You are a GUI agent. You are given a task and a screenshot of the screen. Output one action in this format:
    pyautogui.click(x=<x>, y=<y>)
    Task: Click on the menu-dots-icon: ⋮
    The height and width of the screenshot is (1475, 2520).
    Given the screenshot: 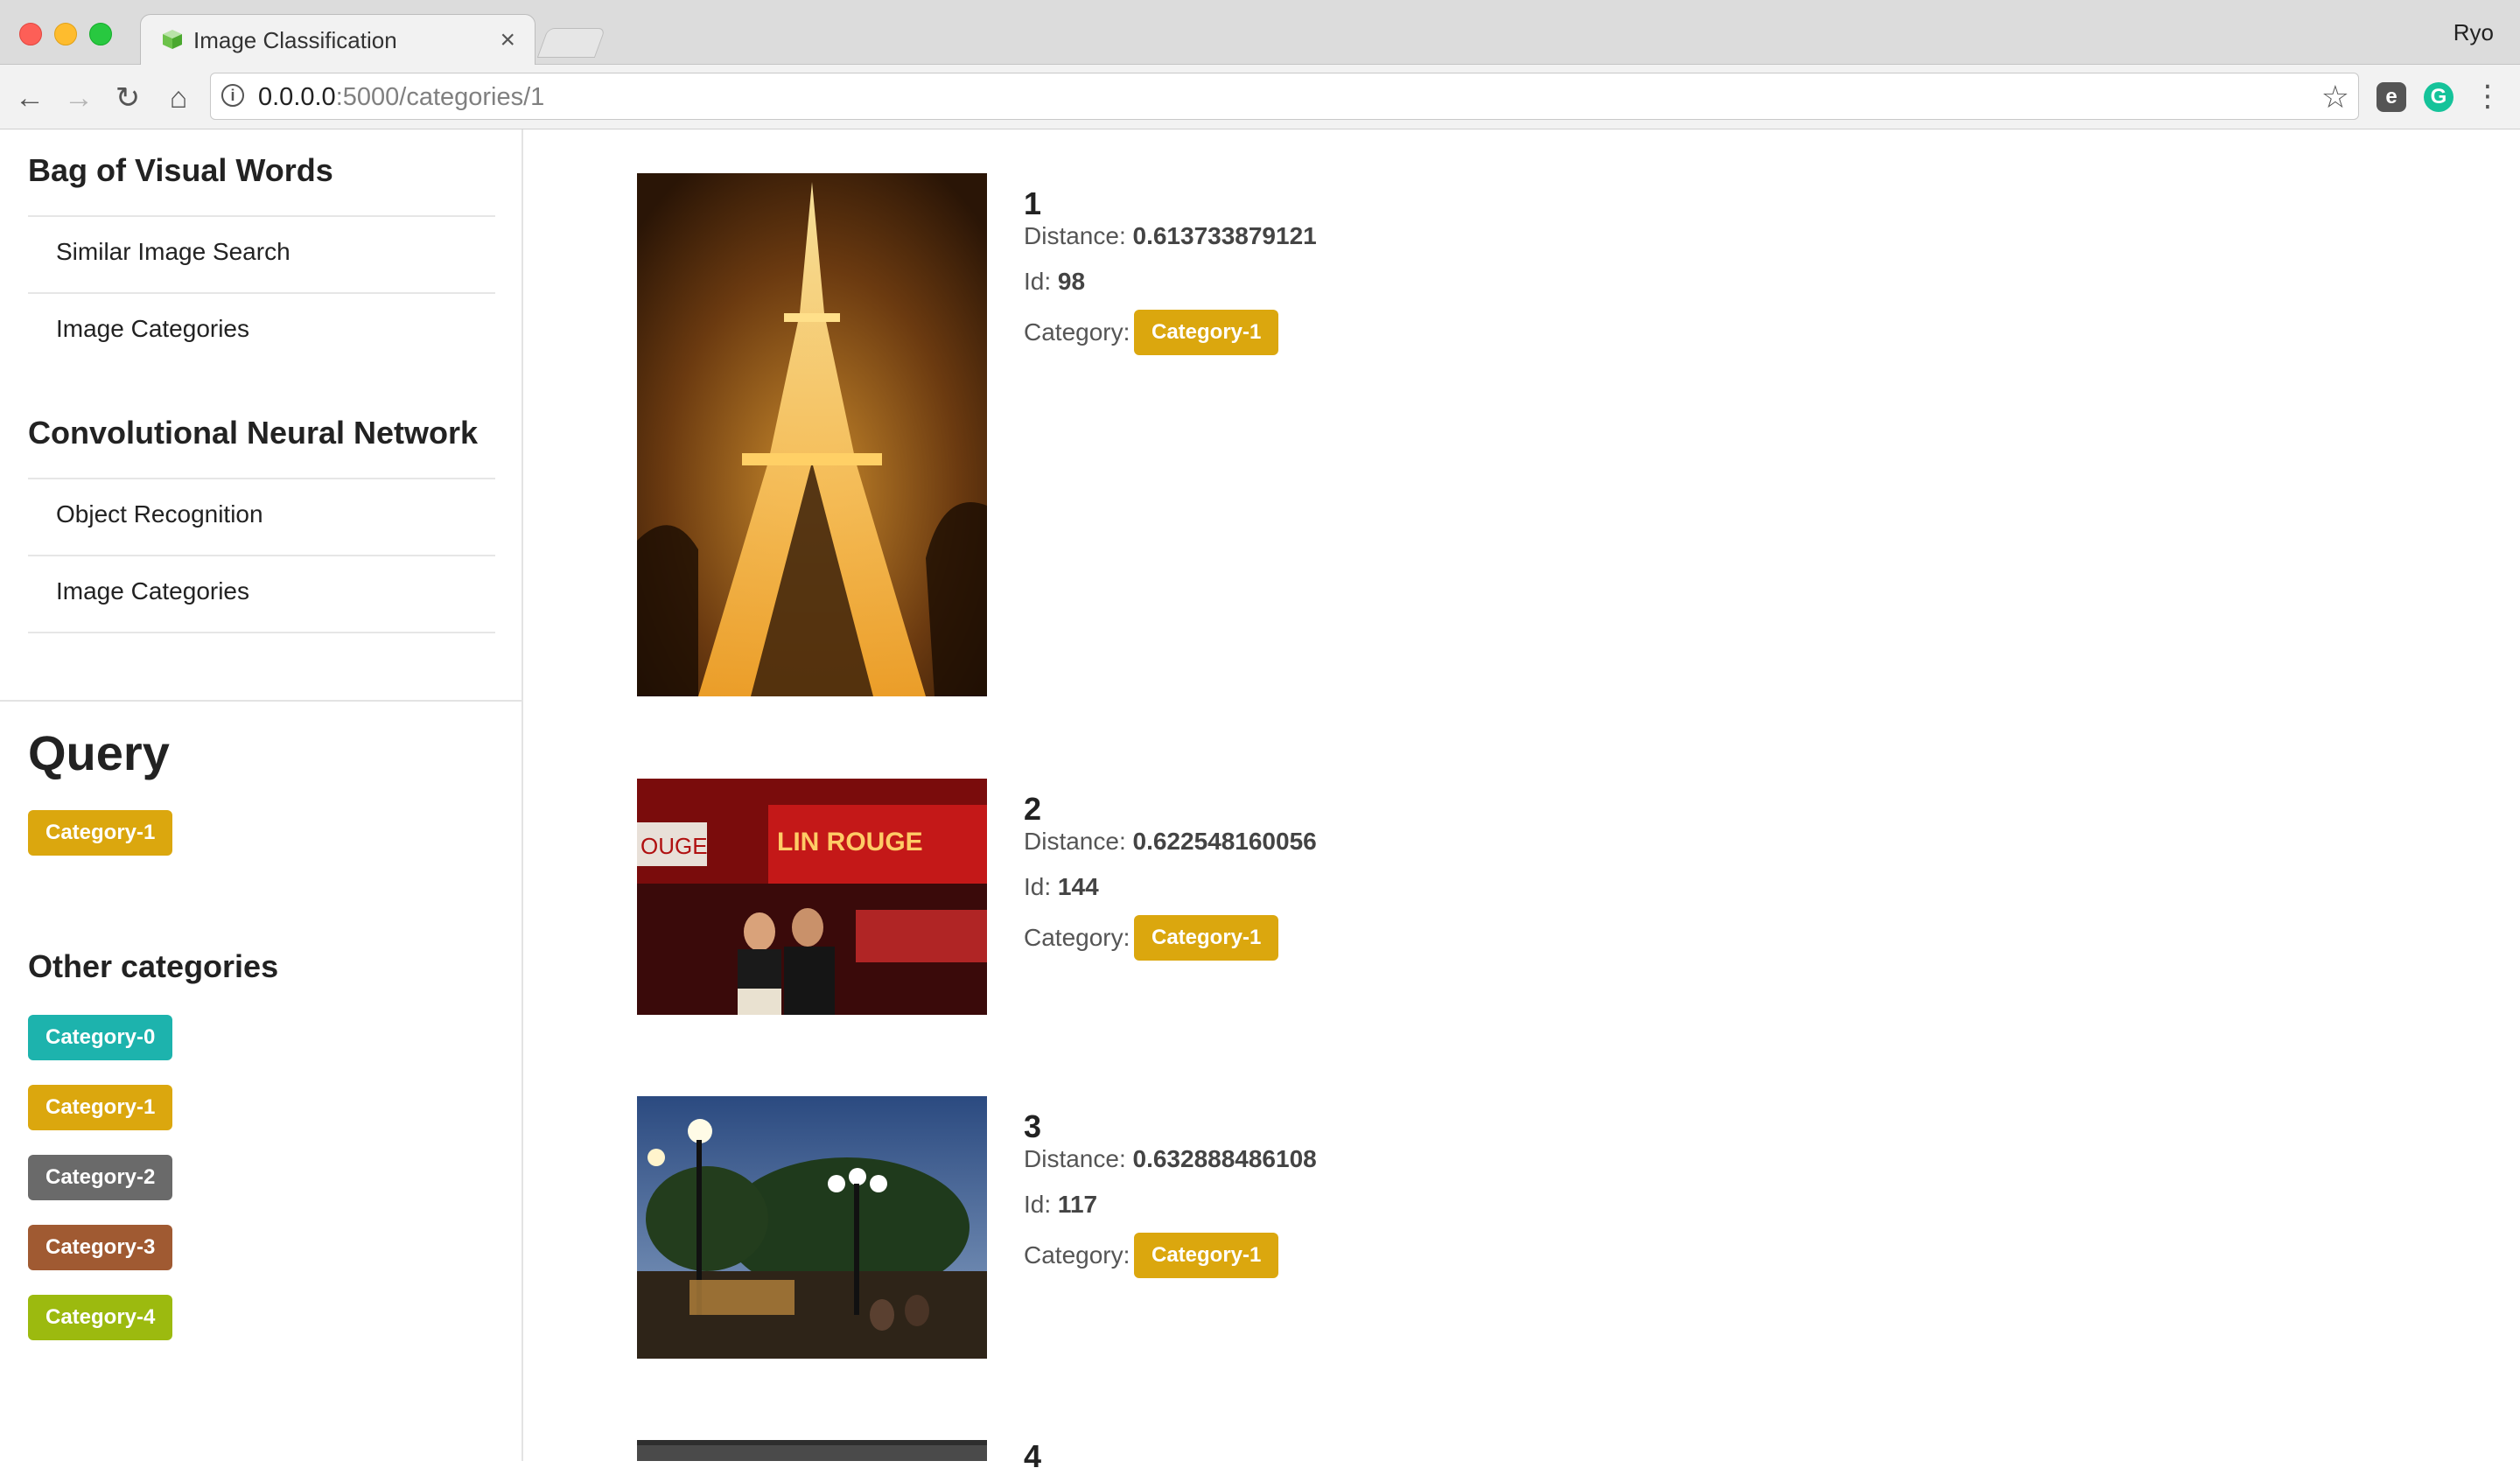 What is the action you would take?
    pyautogui.click(x=2487, y=96)
    